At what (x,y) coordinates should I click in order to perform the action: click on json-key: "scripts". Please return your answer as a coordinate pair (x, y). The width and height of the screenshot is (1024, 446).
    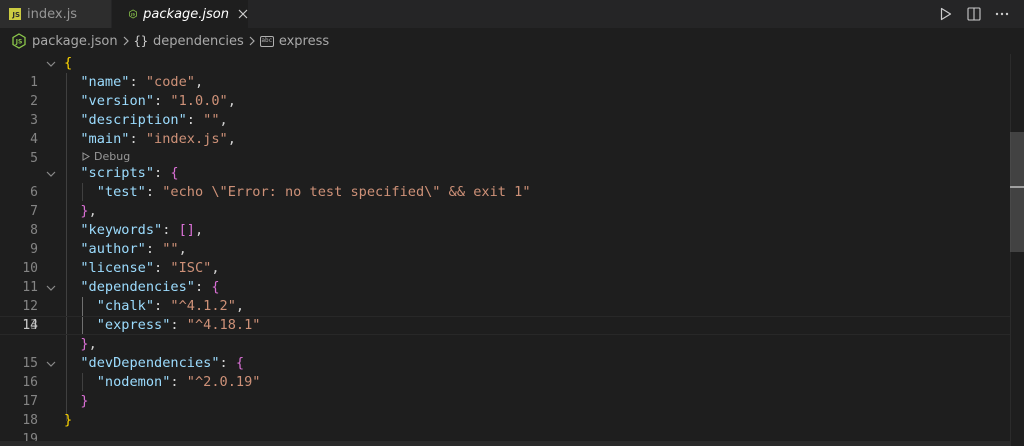
    Looking at the image, I should click on (117, 173).